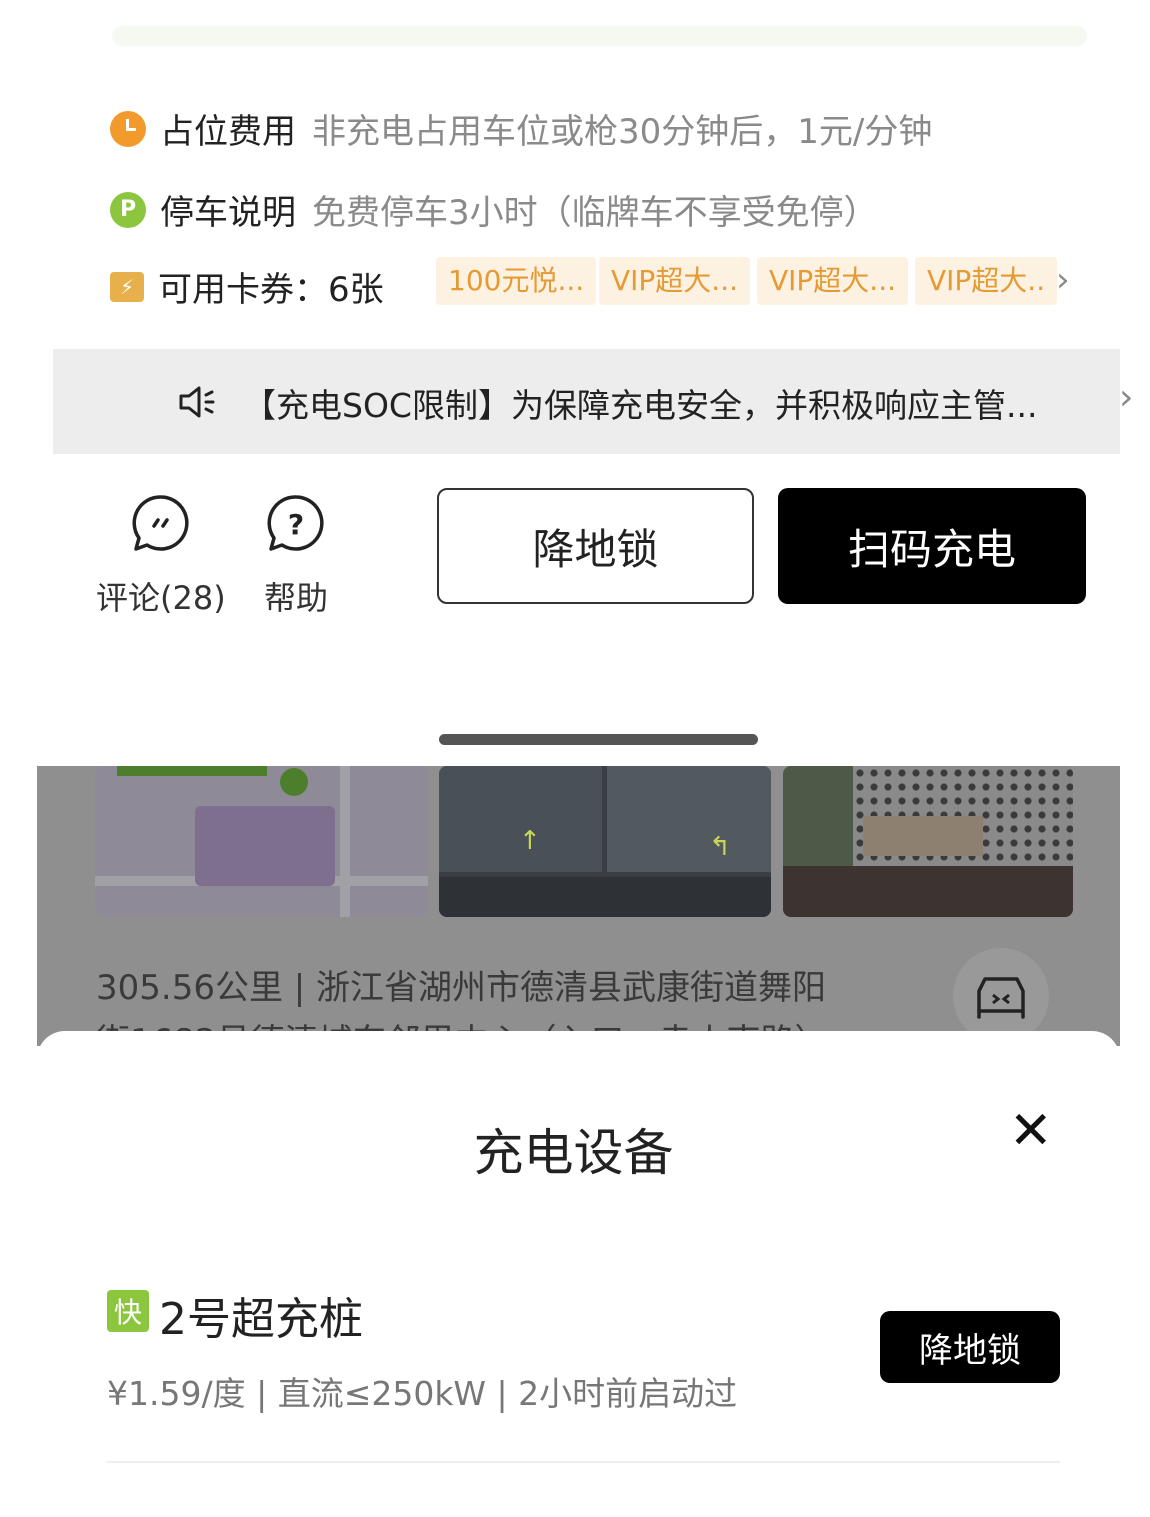 The image size is (1150, 1517). I want to click on shopfront, so click(928, 891).